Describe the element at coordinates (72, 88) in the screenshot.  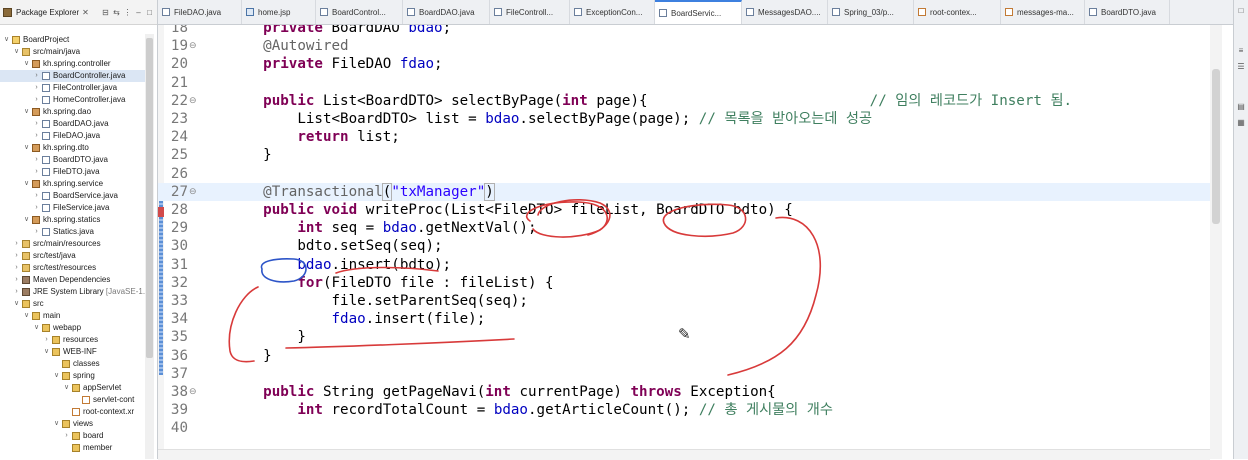
I see `tree-item: › FileController.java` at that location.